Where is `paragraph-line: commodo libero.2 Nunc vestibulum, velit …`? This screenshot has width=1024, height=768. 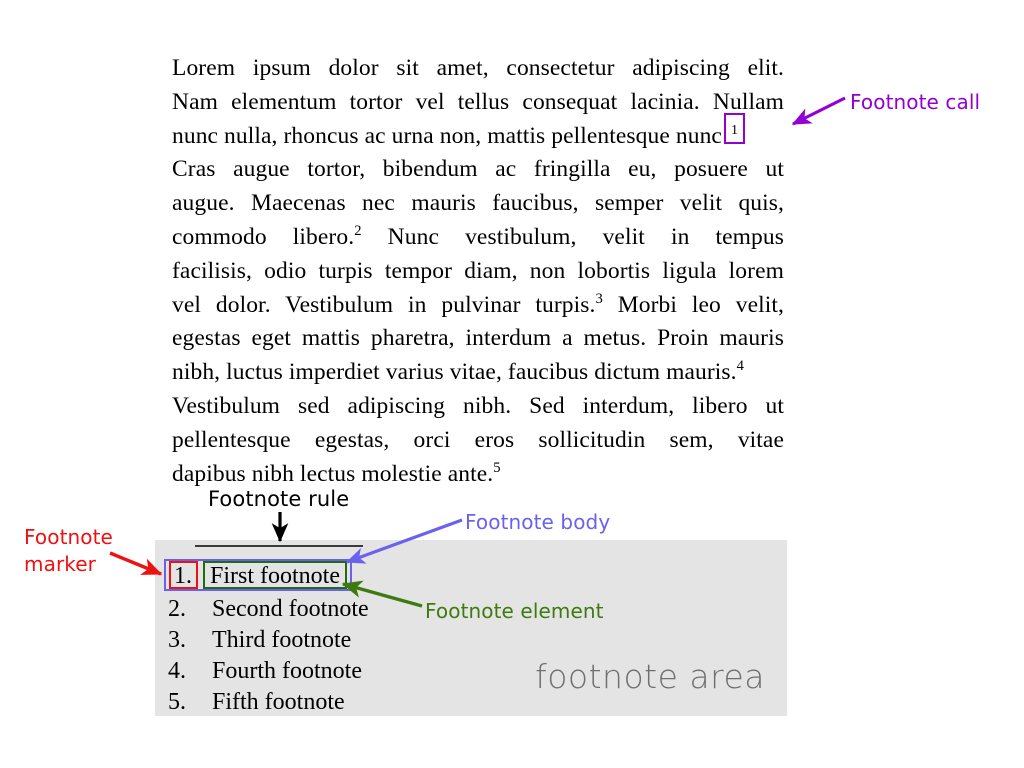
paragraph-line: commodo libero.2 Nunc vestibulum, velit … is located at coordinates (478, 238).